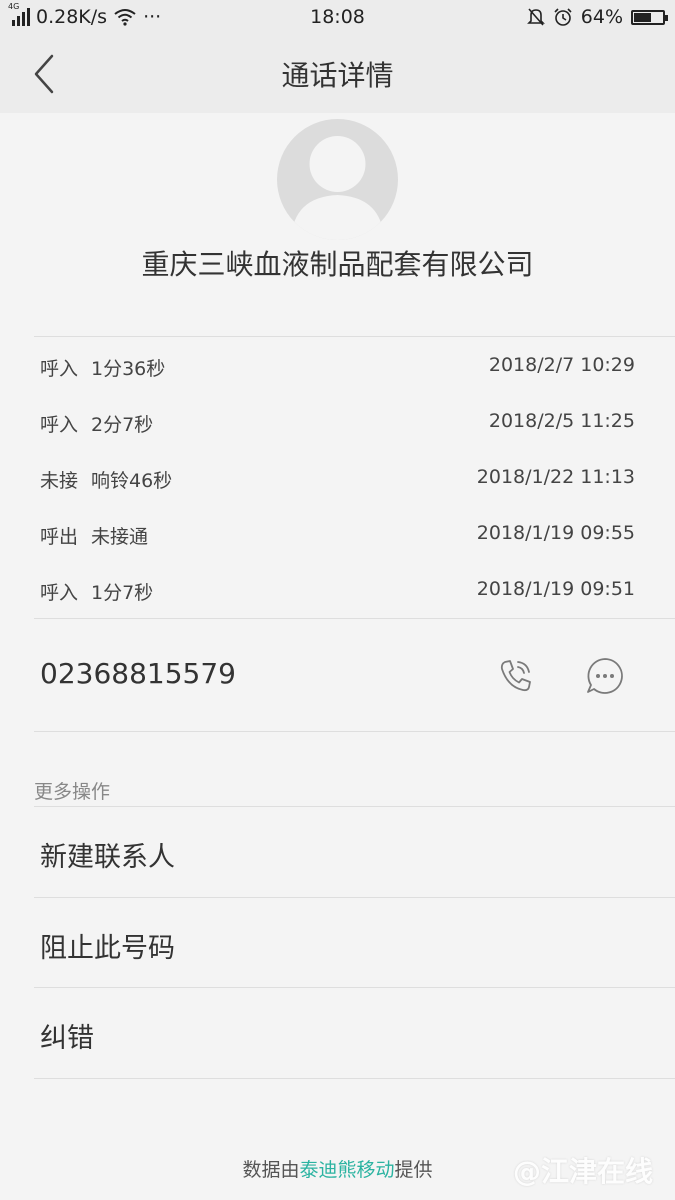  Describe the element at coordinates (354, 1033) in the screenshot. I see `report-error-button: 纠错` at that location.